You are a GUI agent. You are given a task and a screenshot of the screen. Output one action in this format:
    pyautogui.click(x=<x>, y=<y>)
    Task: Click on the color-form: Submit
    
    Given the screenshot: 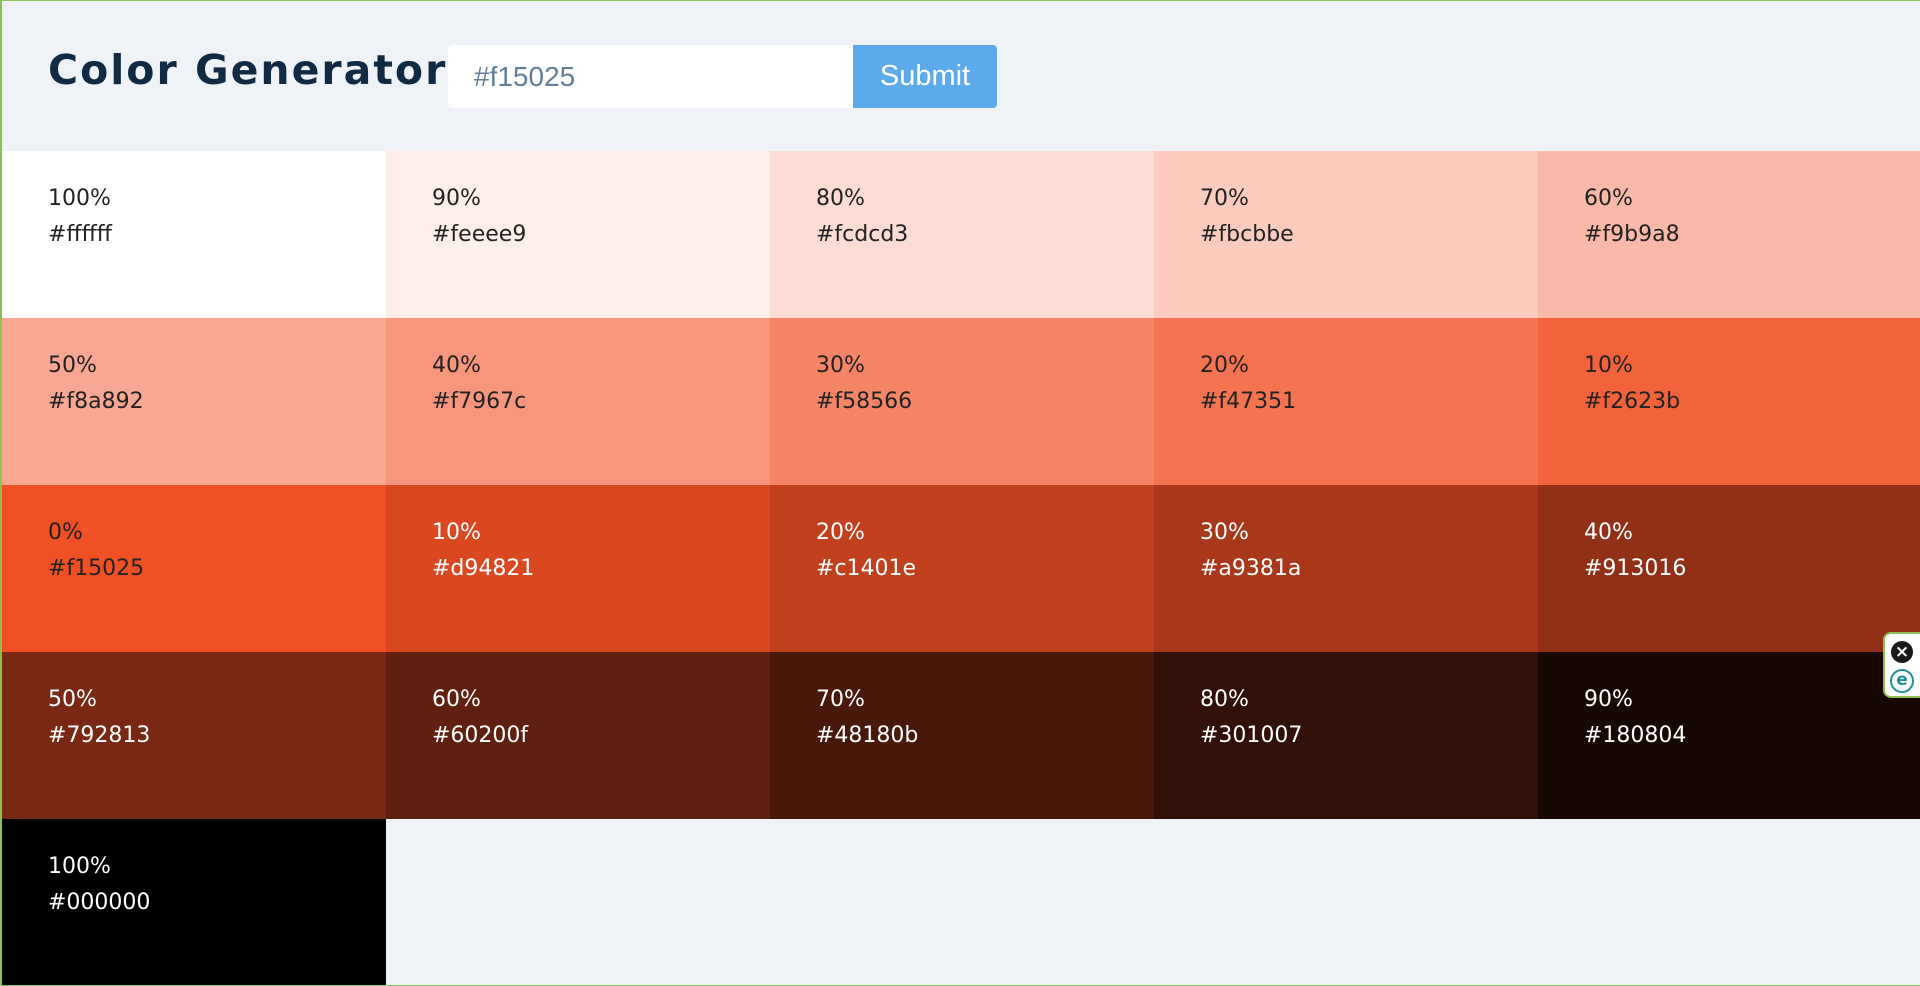 What is the action you would take?
    pyautogui.click(x=722, y=76)
    